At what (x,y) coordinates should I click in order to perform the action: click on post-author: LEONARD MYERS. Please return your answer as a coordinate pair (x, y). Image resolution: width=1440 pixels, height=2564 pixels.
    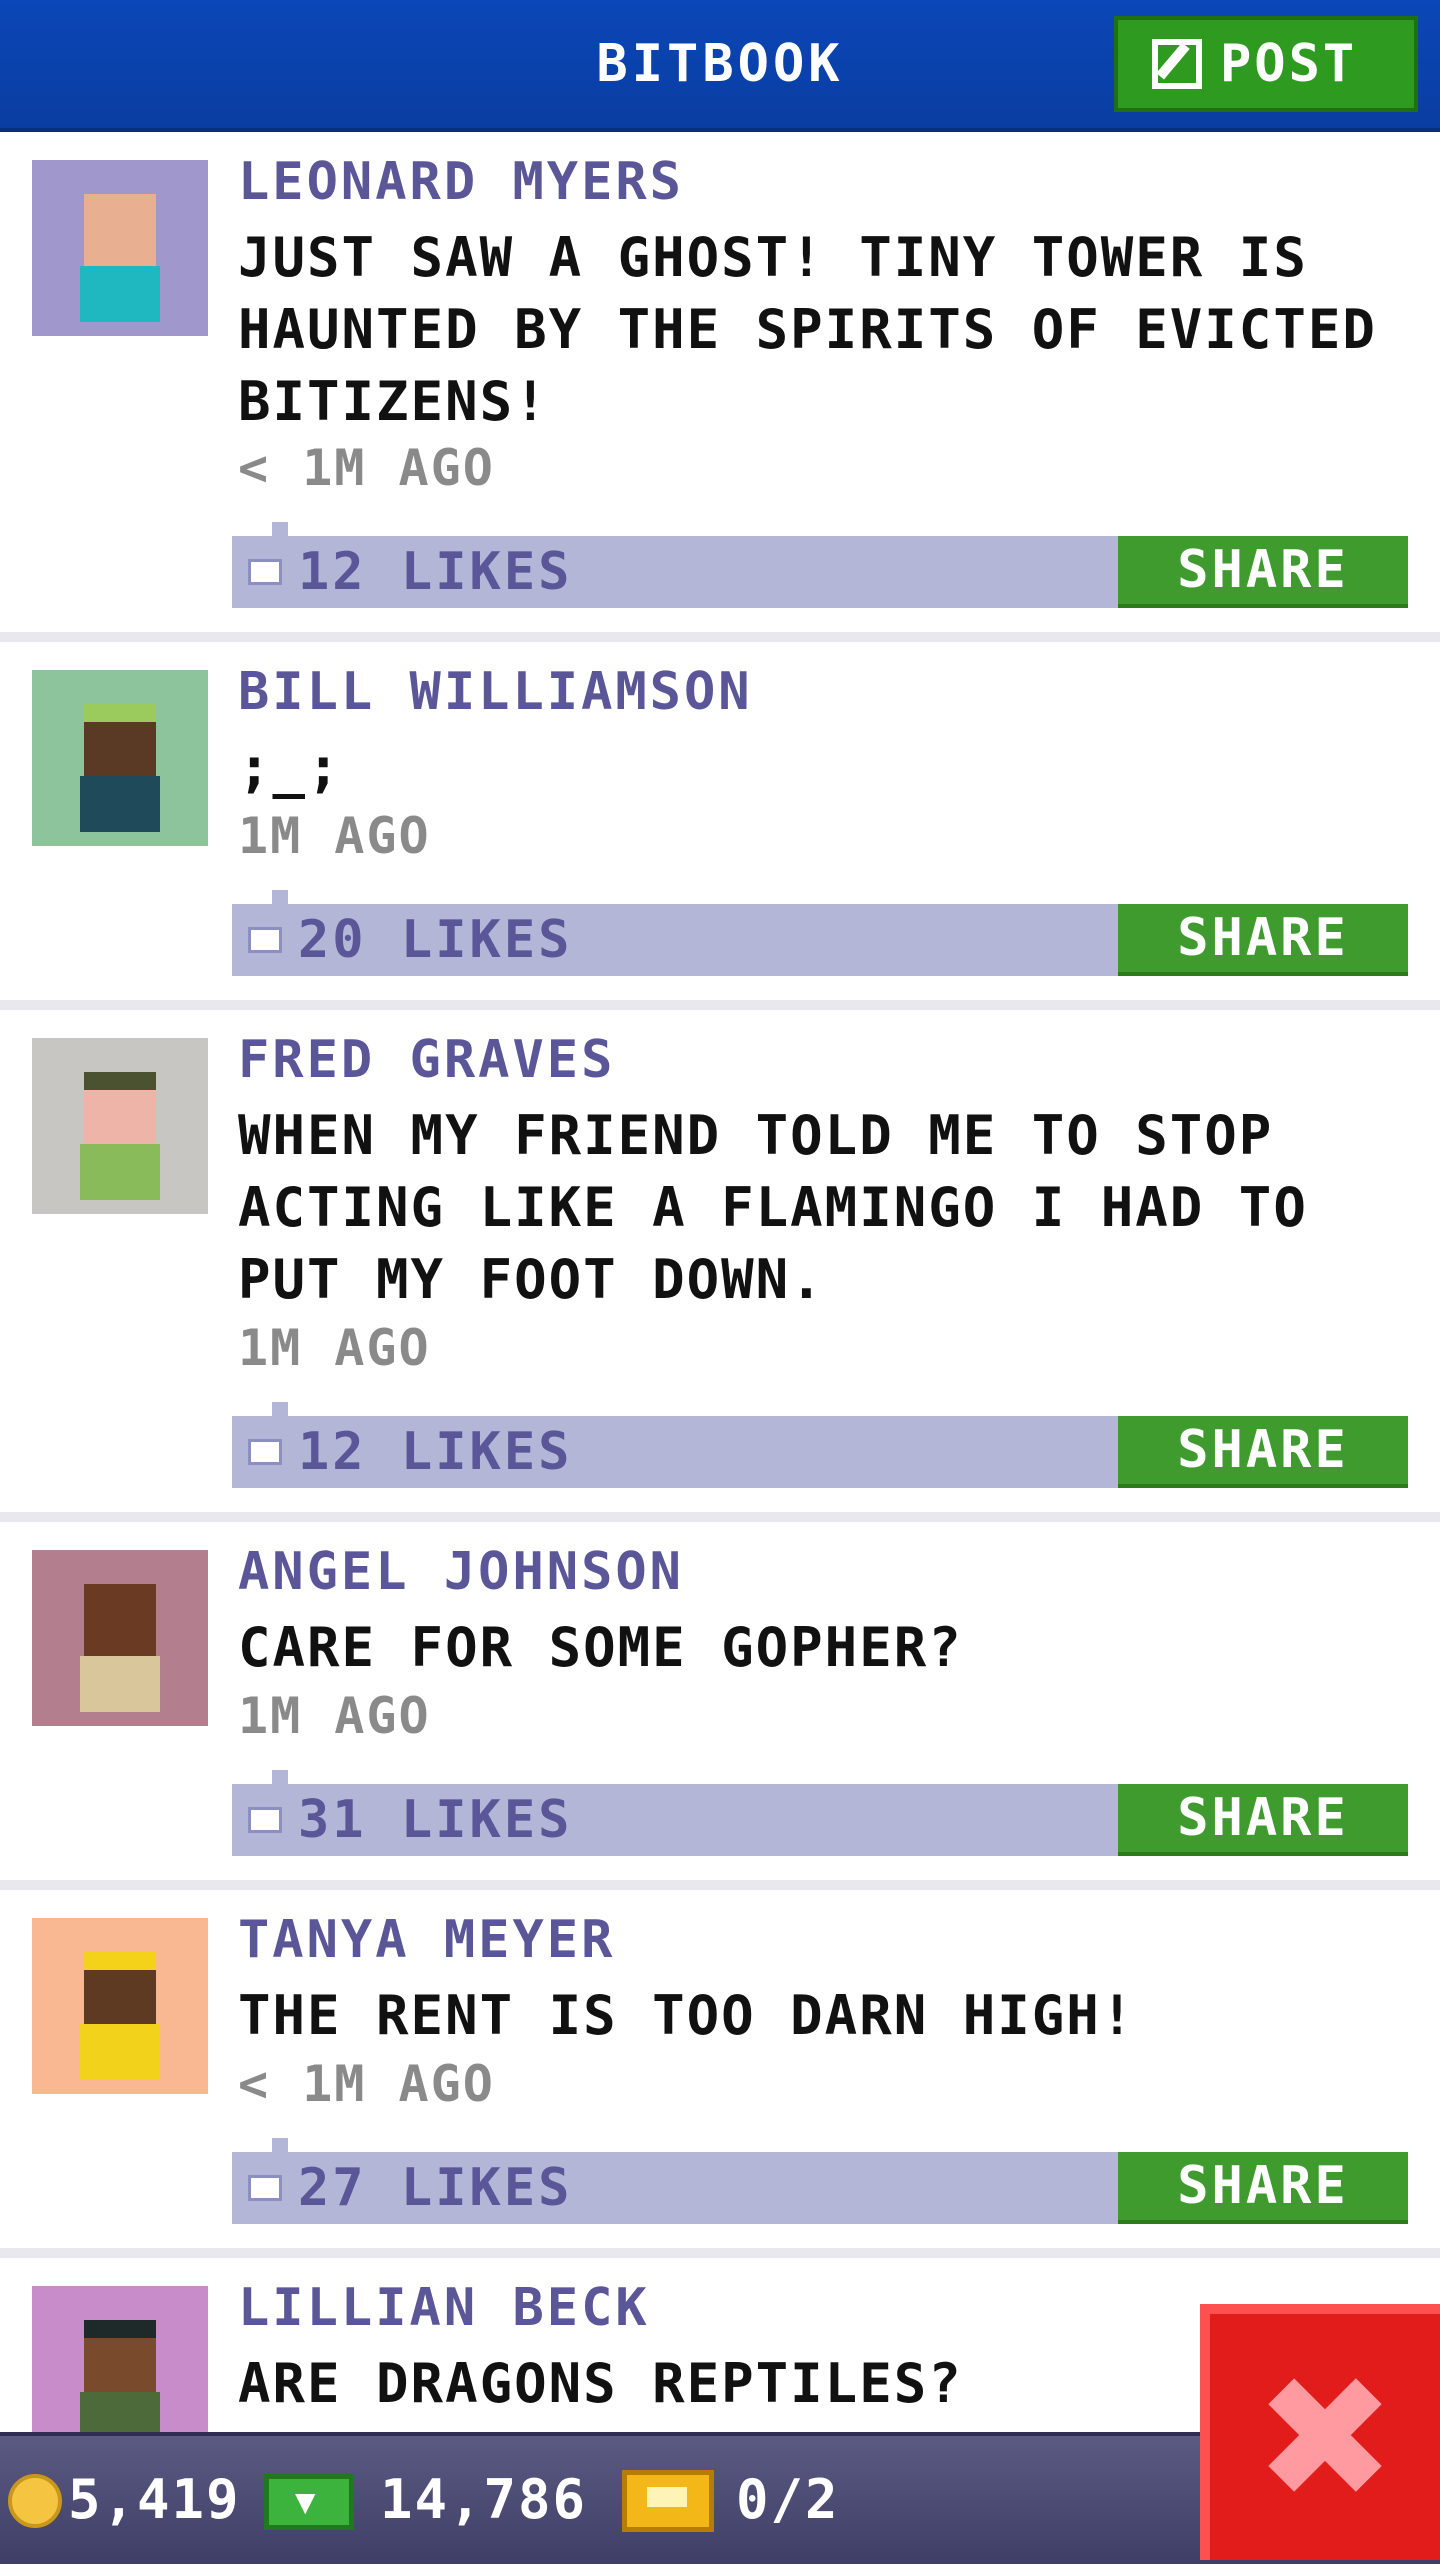
    Looking at the image, I should click on (461, 182).